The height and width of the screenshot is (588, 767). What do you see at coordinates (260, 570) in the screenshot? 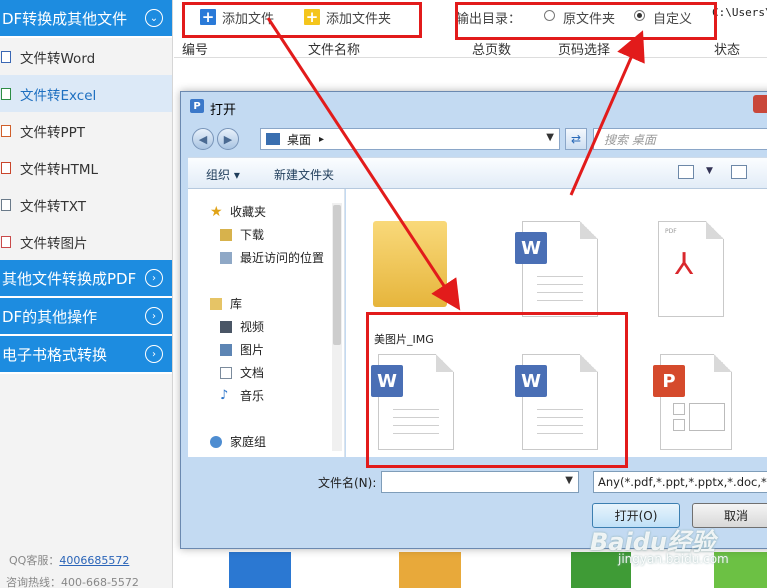
I see `add-document-icon` at bounding box center [260, 570].